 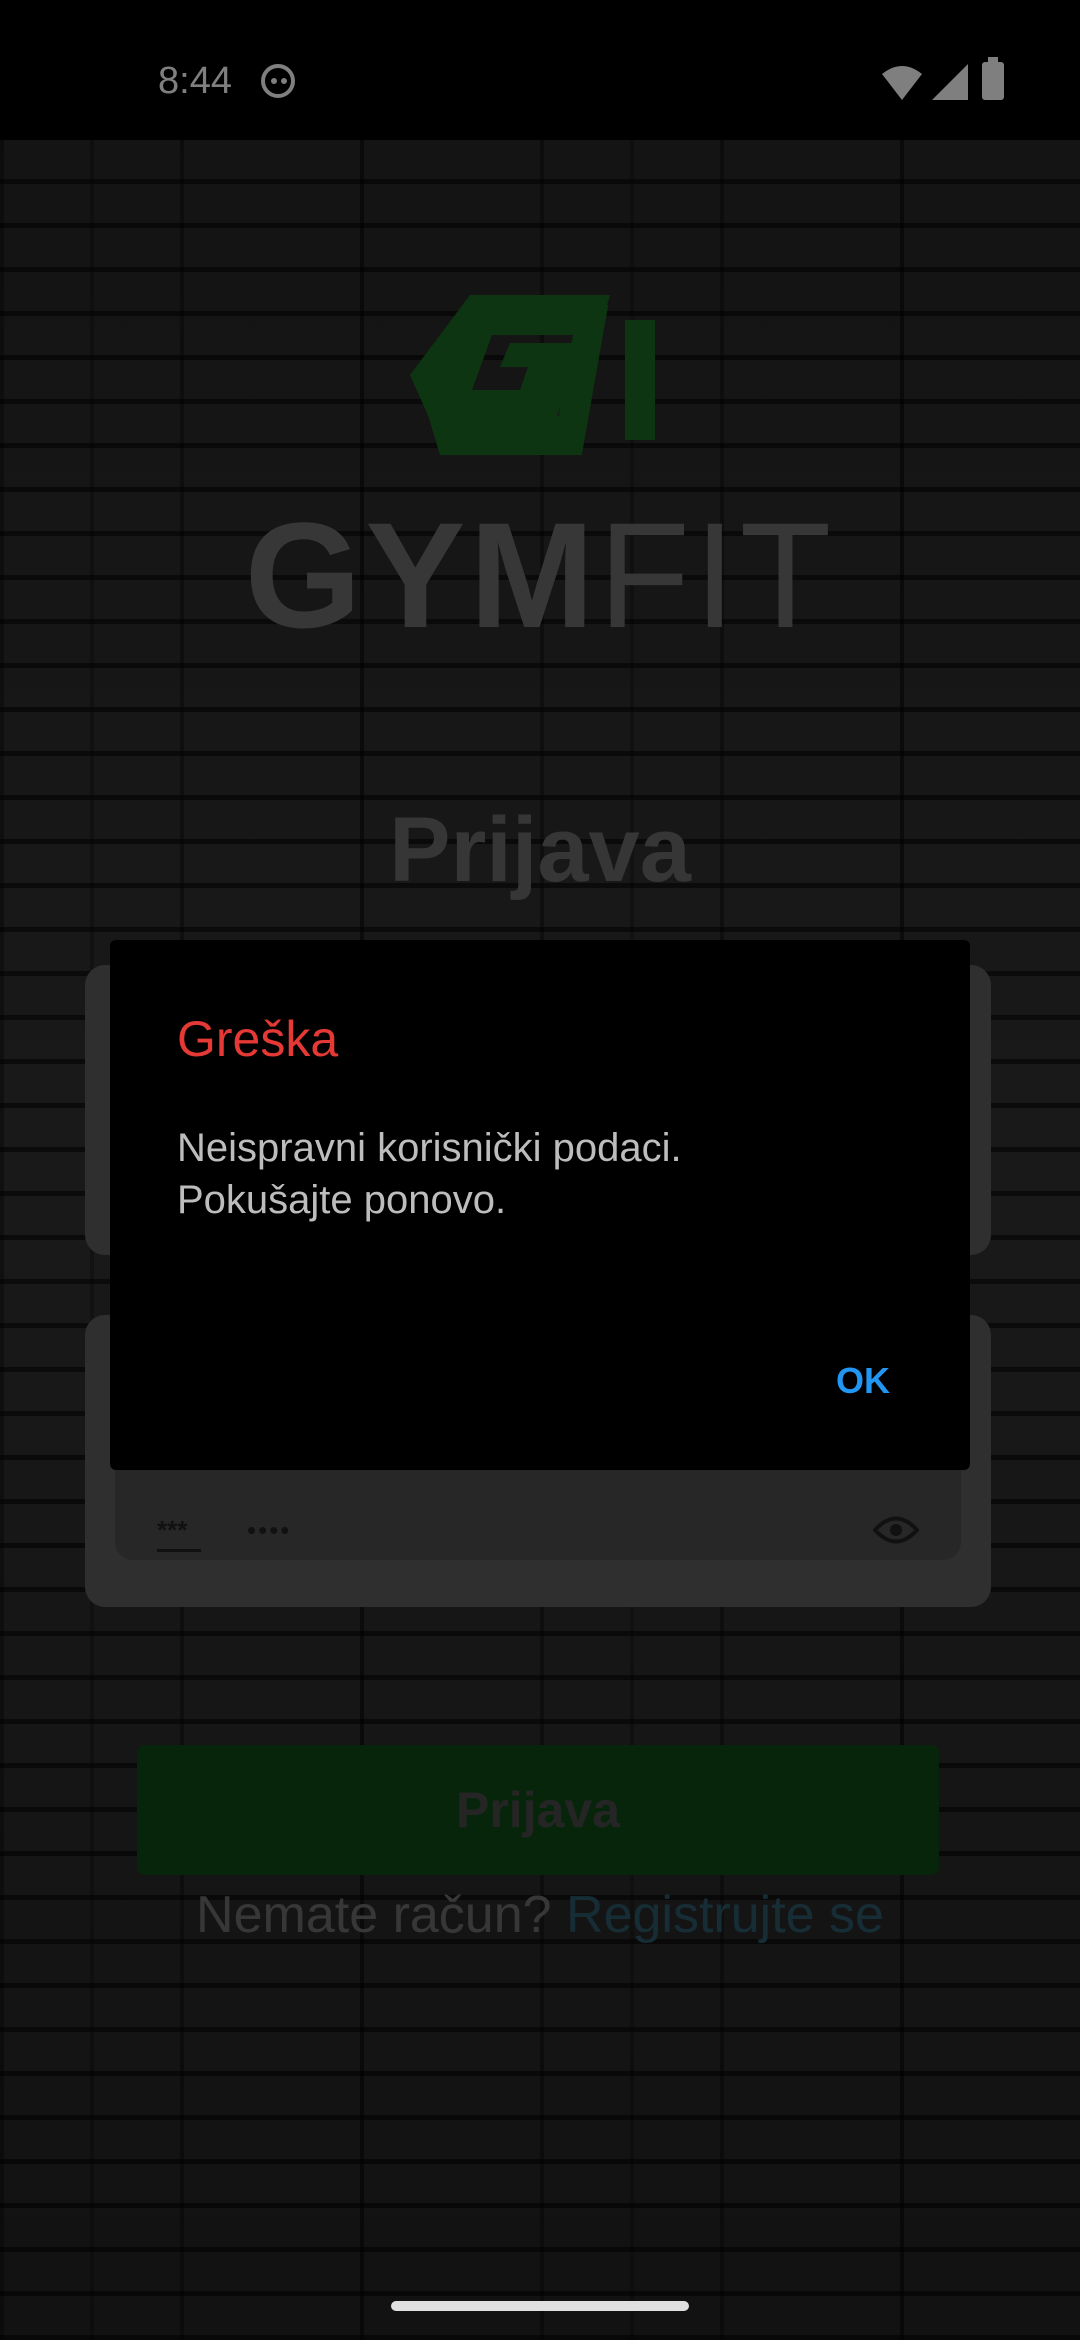 I want to click on home-indicator, so click(x=540, y=2306).